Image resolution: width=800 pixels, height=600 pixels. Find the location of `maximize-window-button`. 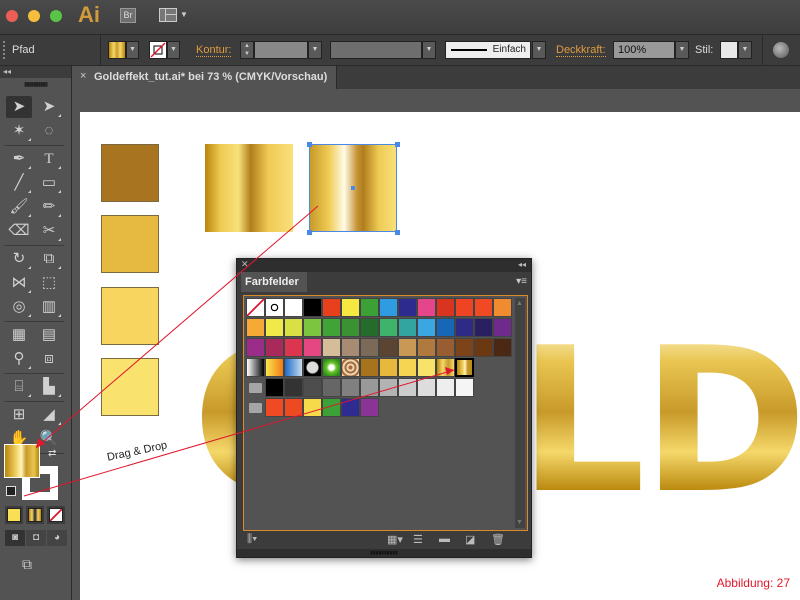

maximize-window-button is located at coordinates (56, 16).